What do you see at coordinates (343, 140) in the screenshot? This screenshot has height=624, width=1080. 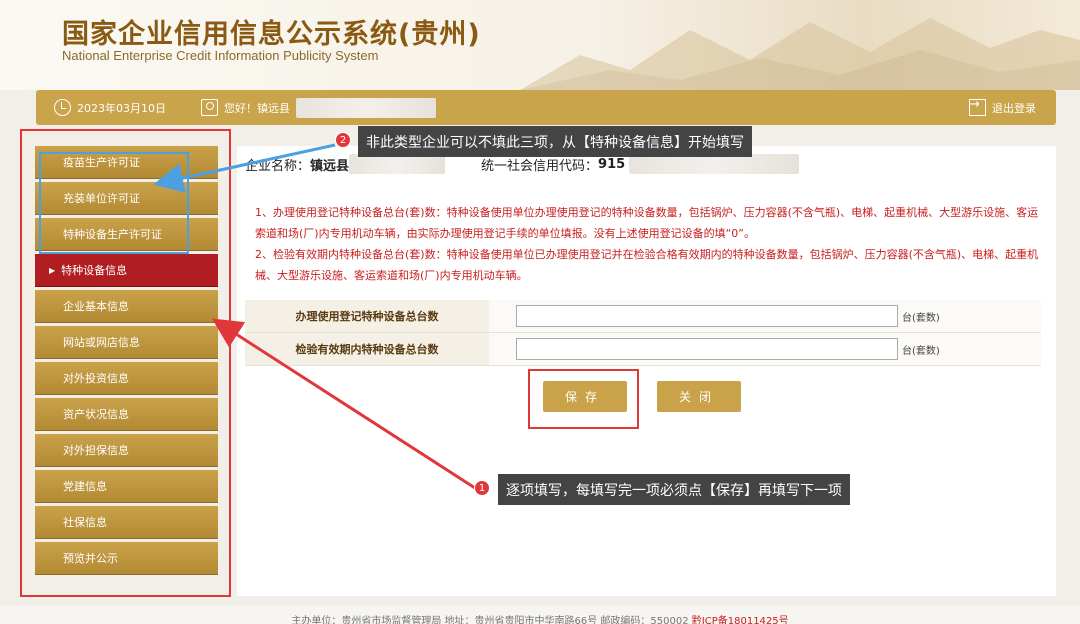 I see `callout-2-number: 2` at bounding box center [343, 140].